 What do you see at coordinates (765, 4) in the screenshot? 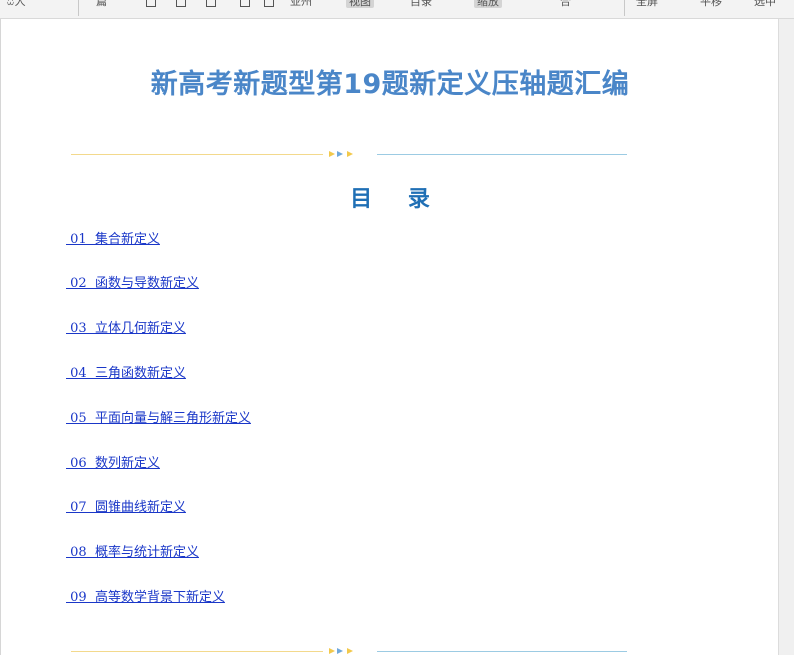
I see `toolbar-item-10: 选中` at bounding box center [765, 4].